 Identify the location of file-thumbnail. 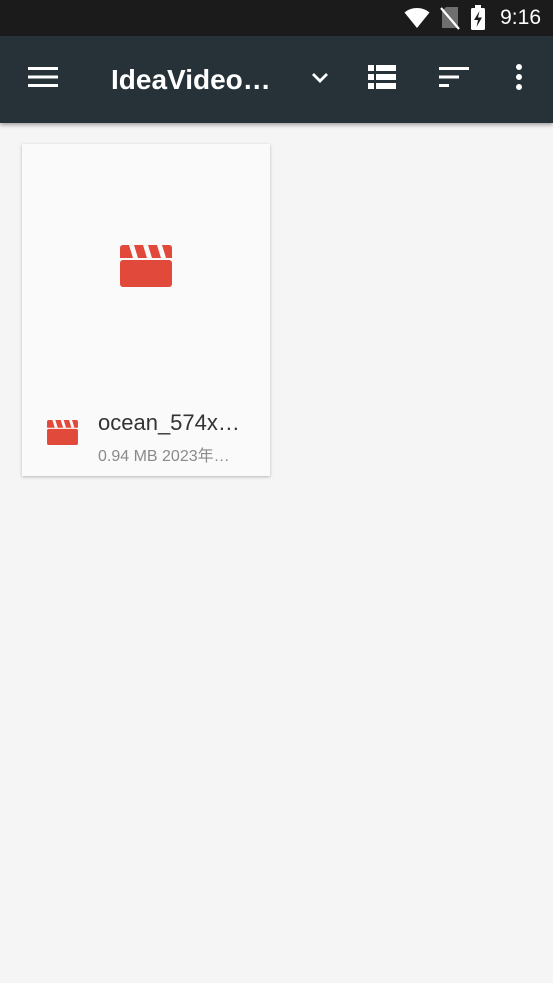
(146, 269).